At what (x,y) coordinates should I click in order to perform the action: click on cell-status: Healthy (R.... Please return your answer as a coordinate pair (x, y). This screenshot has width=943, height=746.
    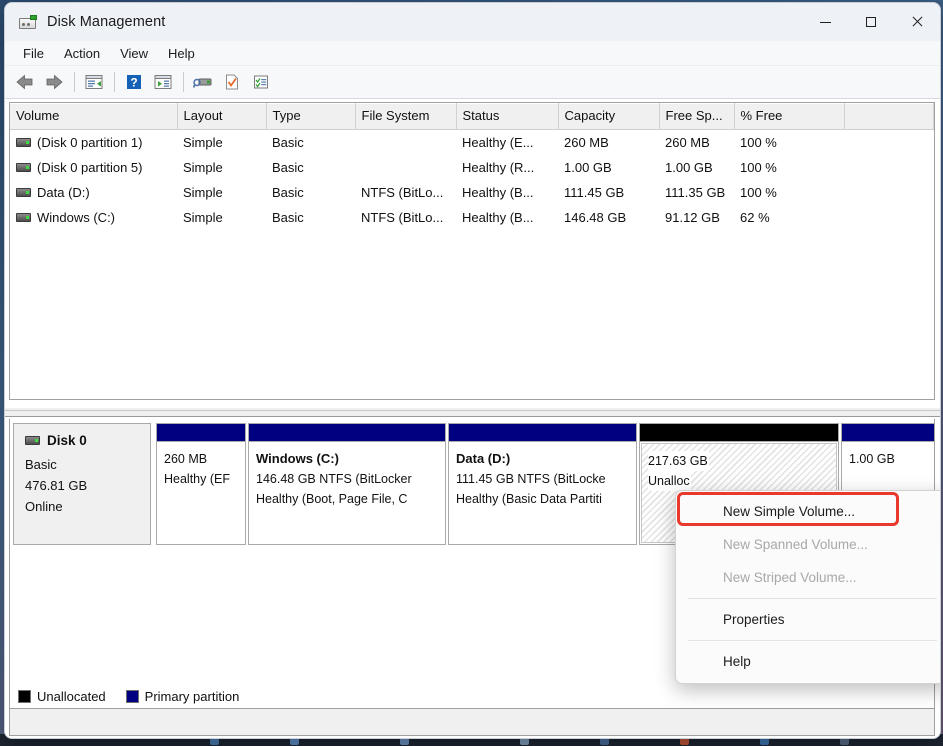
    Looking at the image, I should click on (498, 167).